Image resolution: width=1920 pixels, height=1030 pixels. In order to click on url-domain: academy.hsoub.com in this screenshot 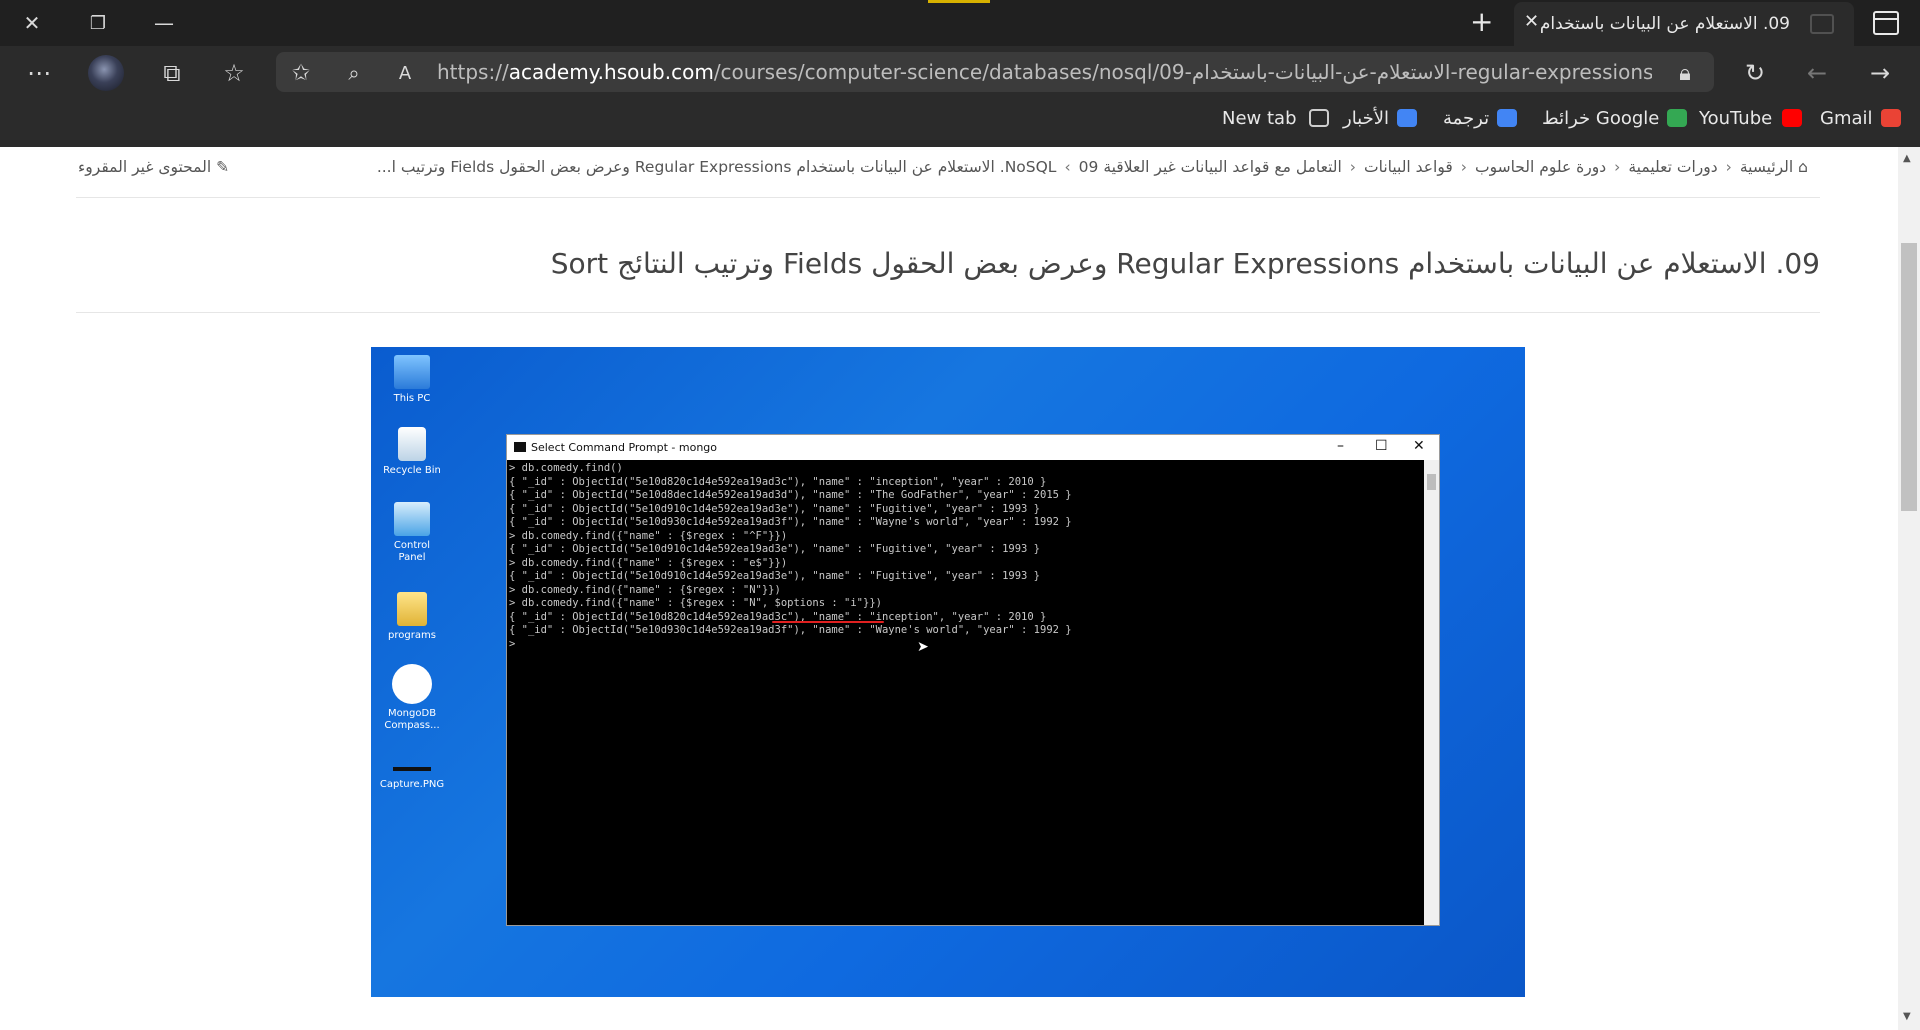, I will do `click(611, 72)`.